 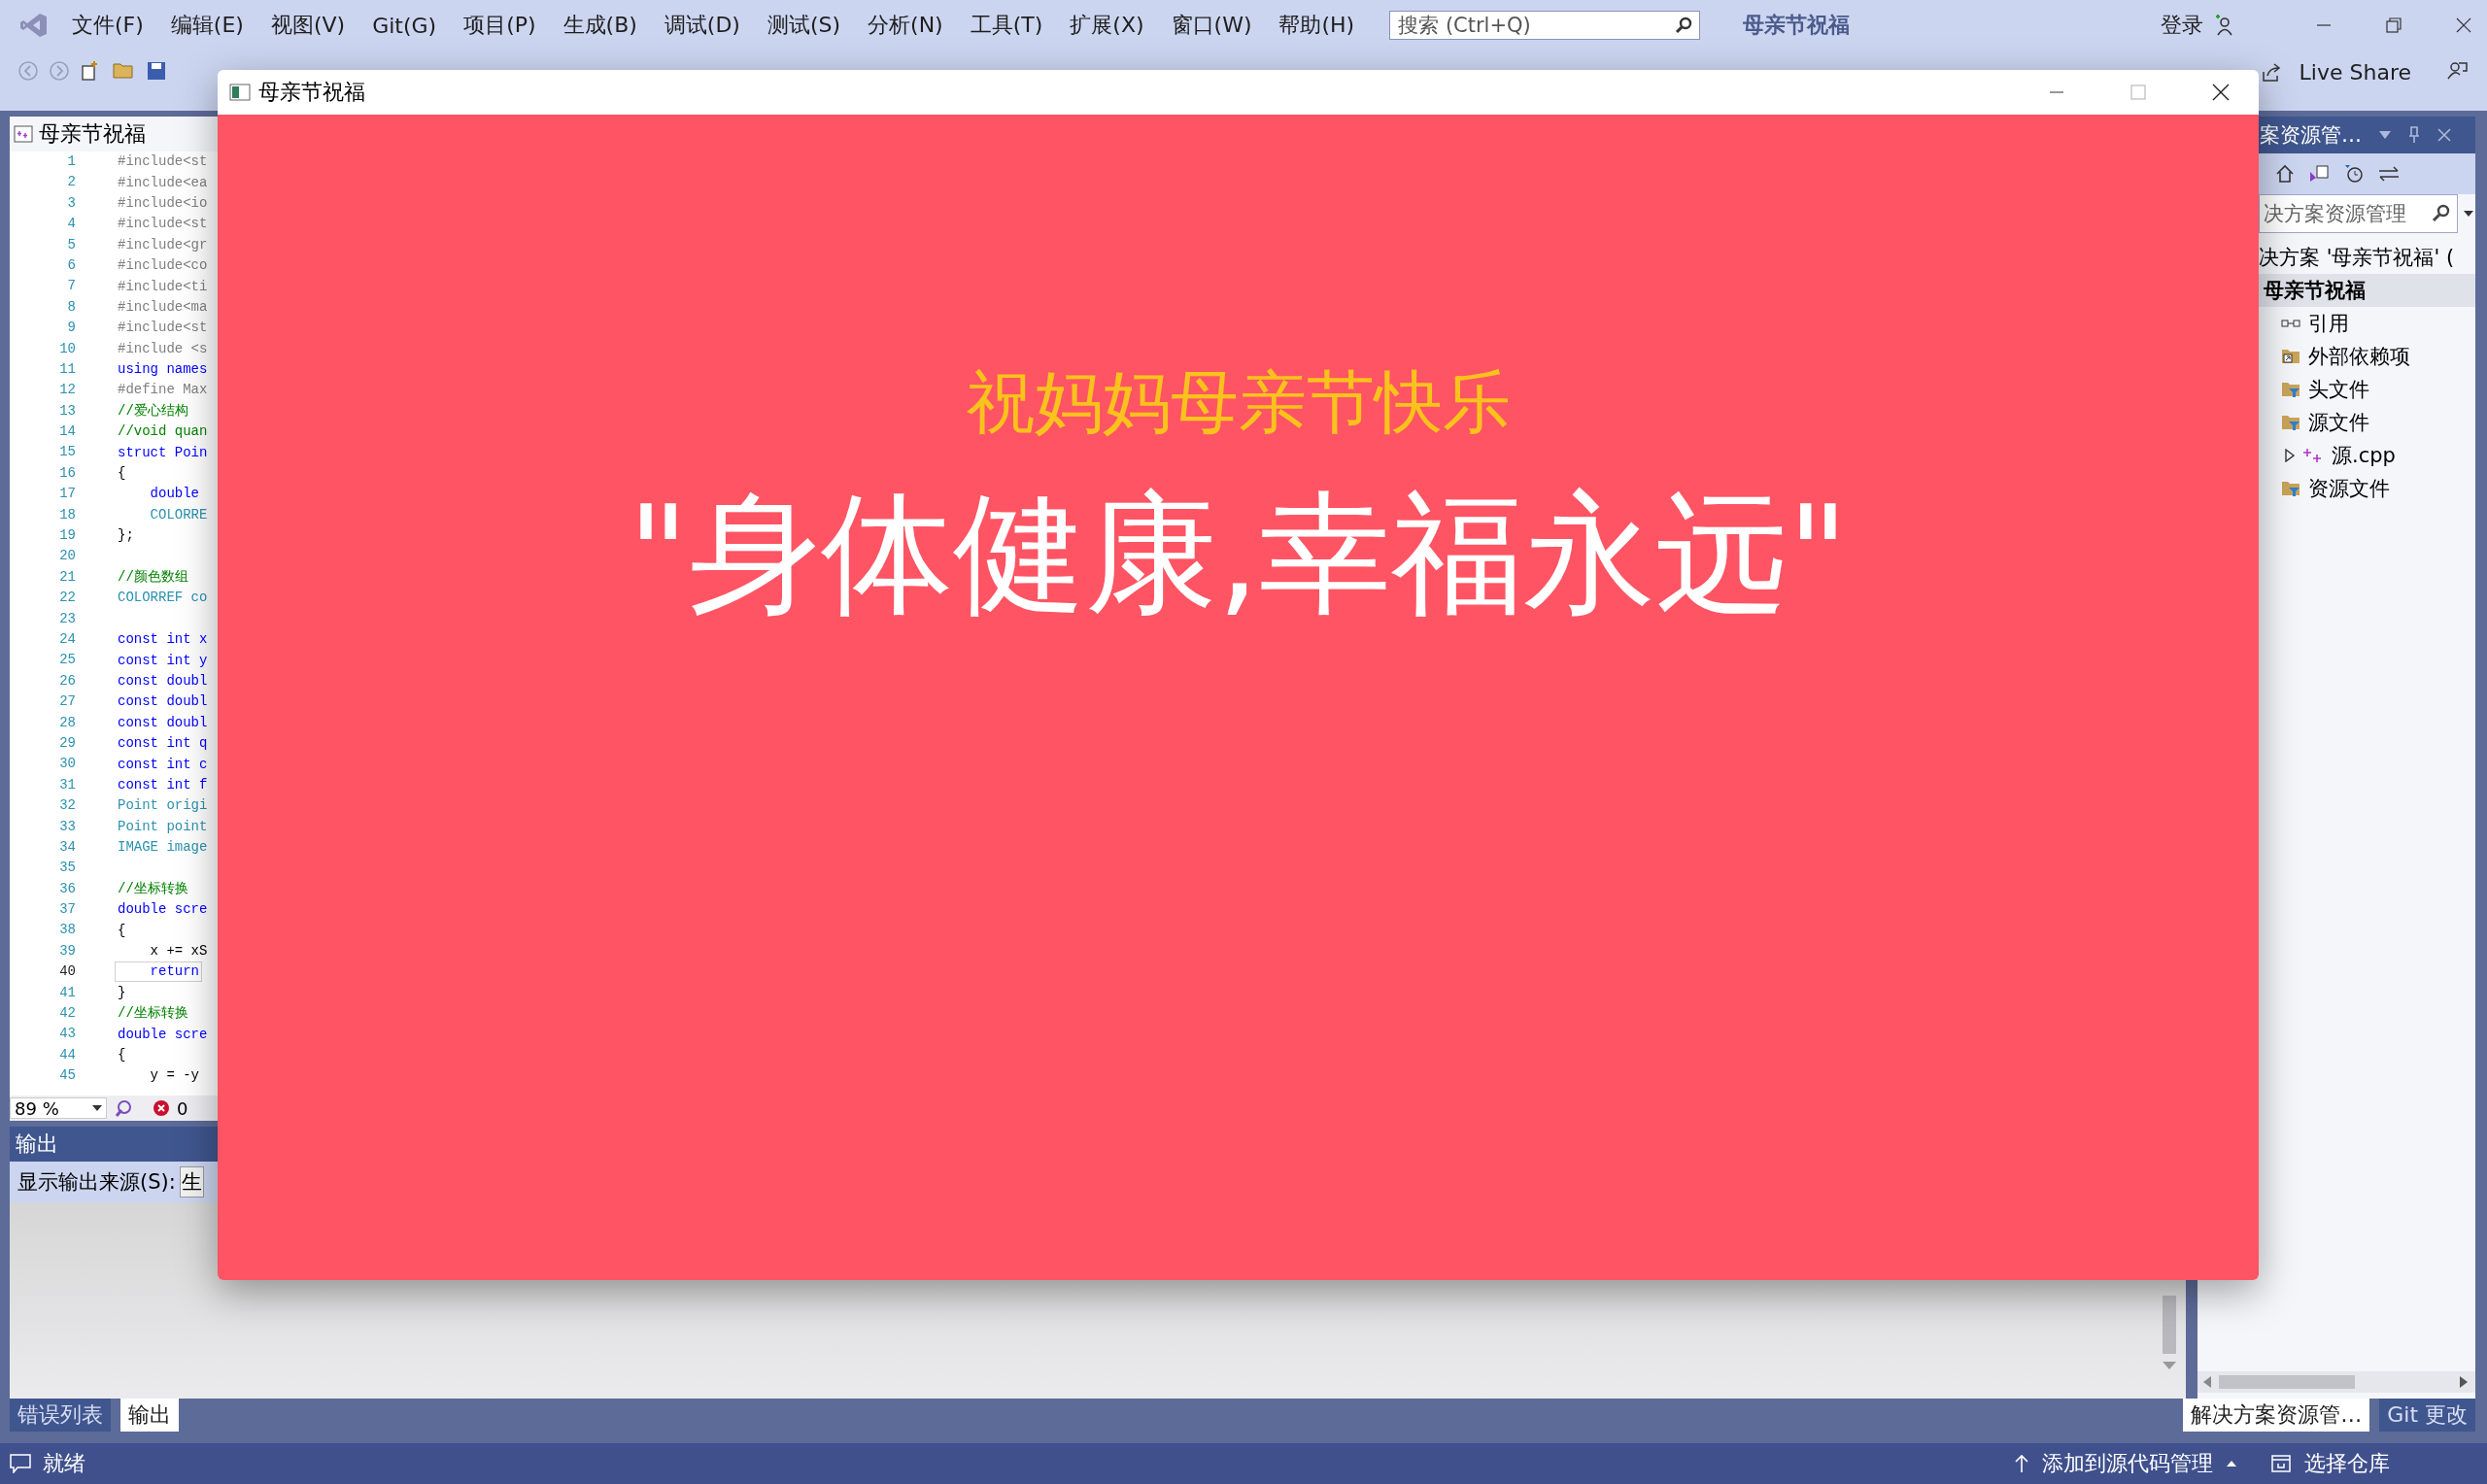 What do you see at coordinates (67, 515) in the screenshot?
I see `line-number: 18` at bounding box center [67, 515].